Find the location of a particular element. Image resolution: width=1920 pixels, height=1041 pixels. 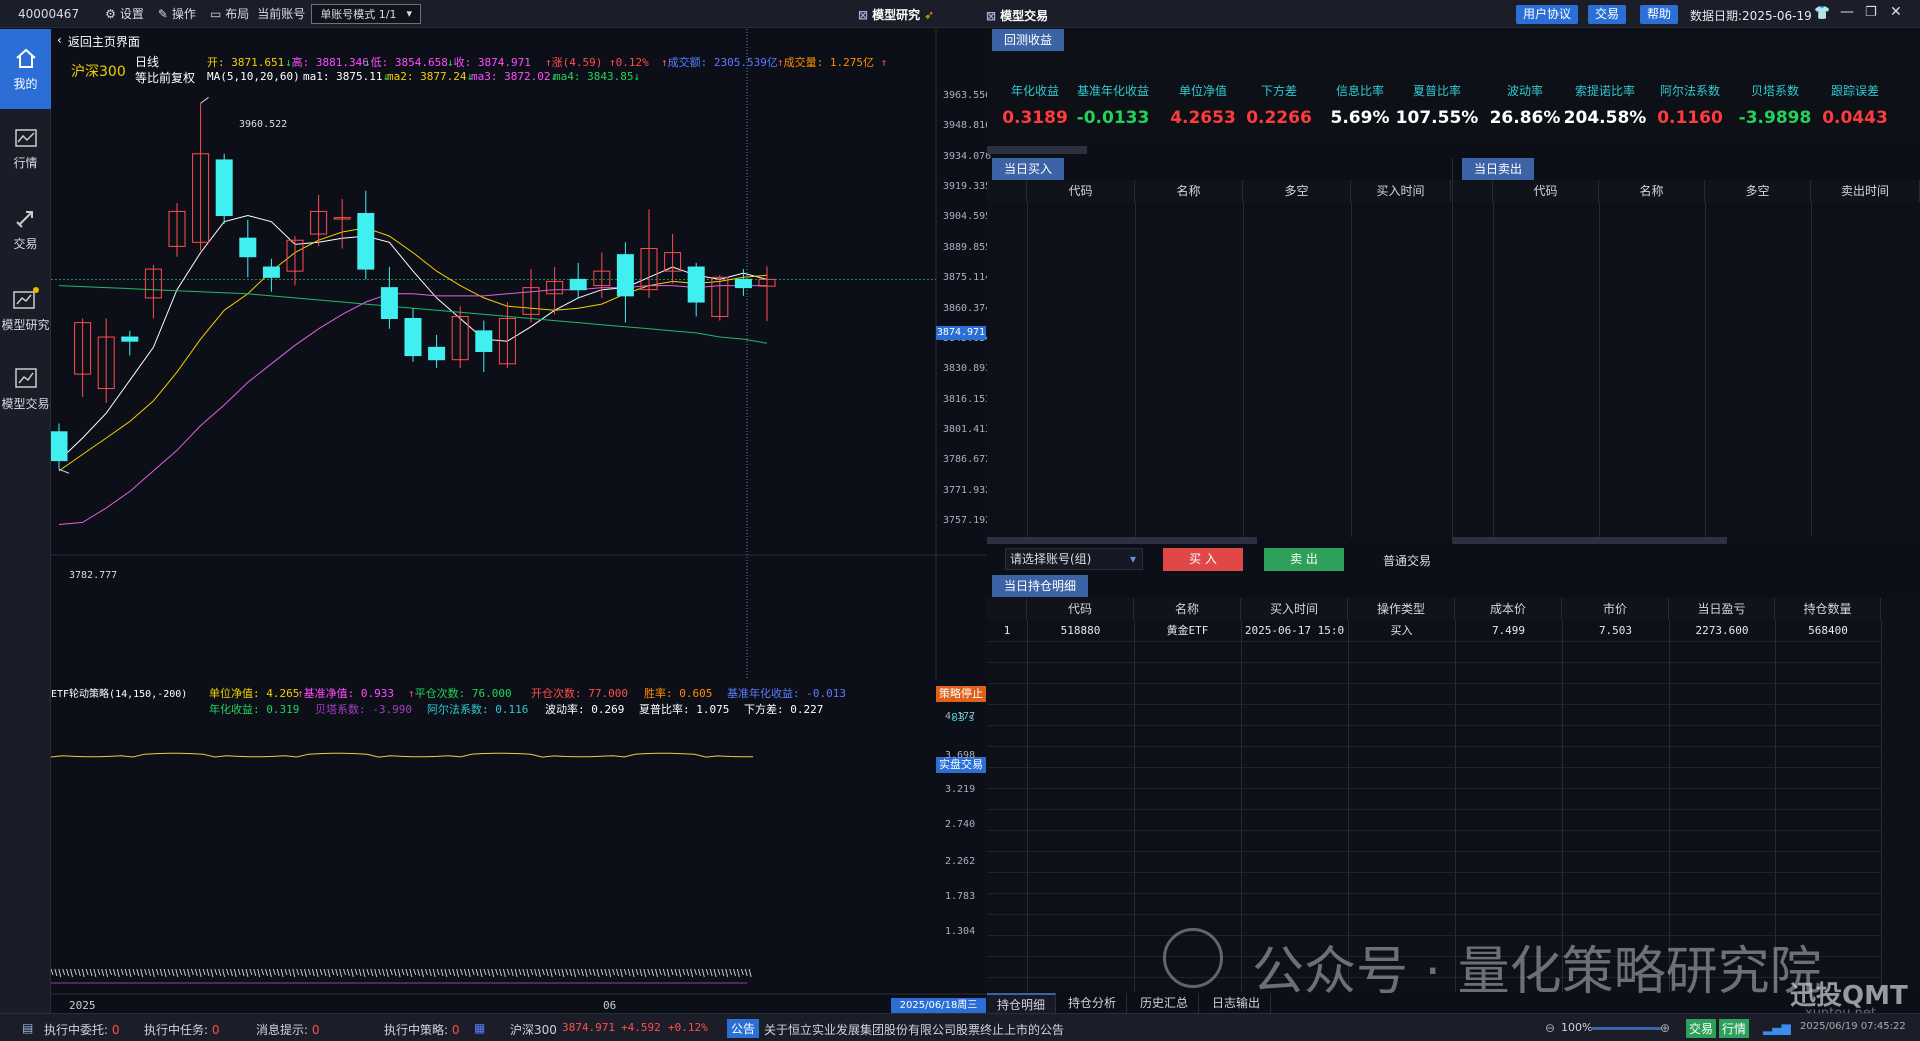

running-strategies: 执行中策略: 0 is located at coordinates (422, 1029).